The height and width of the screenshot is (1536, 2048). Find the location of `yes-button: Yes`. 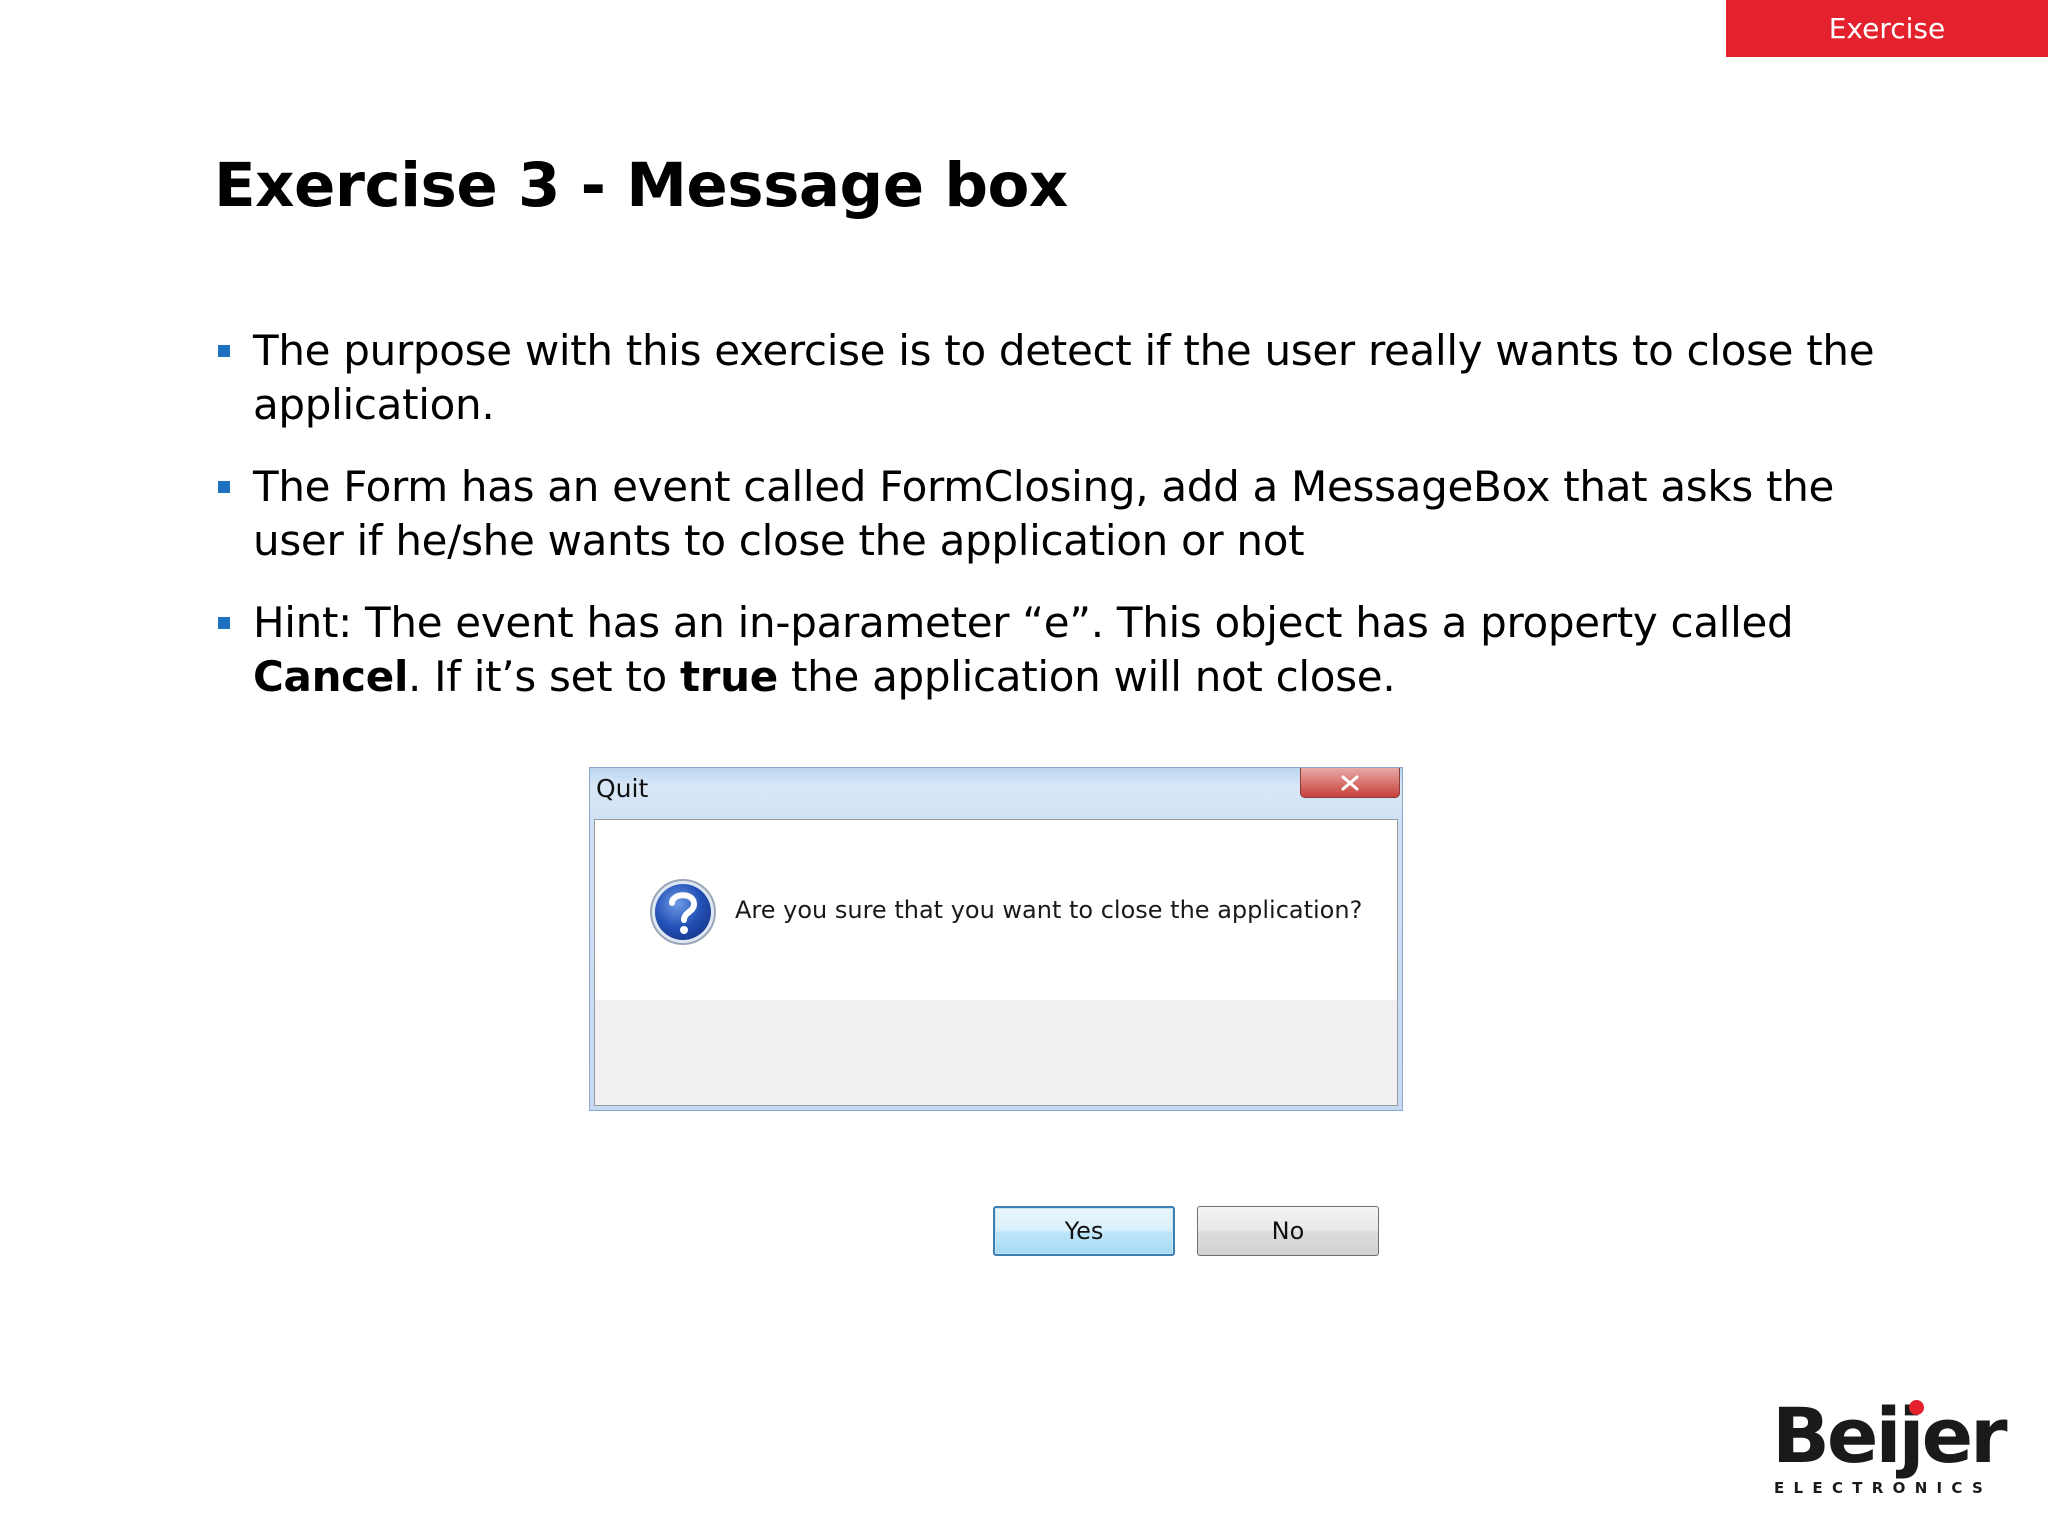

yes-button: Yes is located at coordinates (1084, 1231).